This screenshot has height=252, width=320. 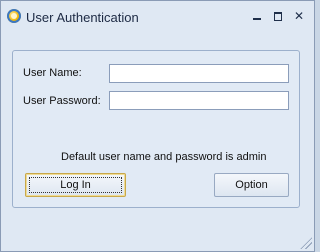 I want to click on password-field, so click(x=199, y=100).